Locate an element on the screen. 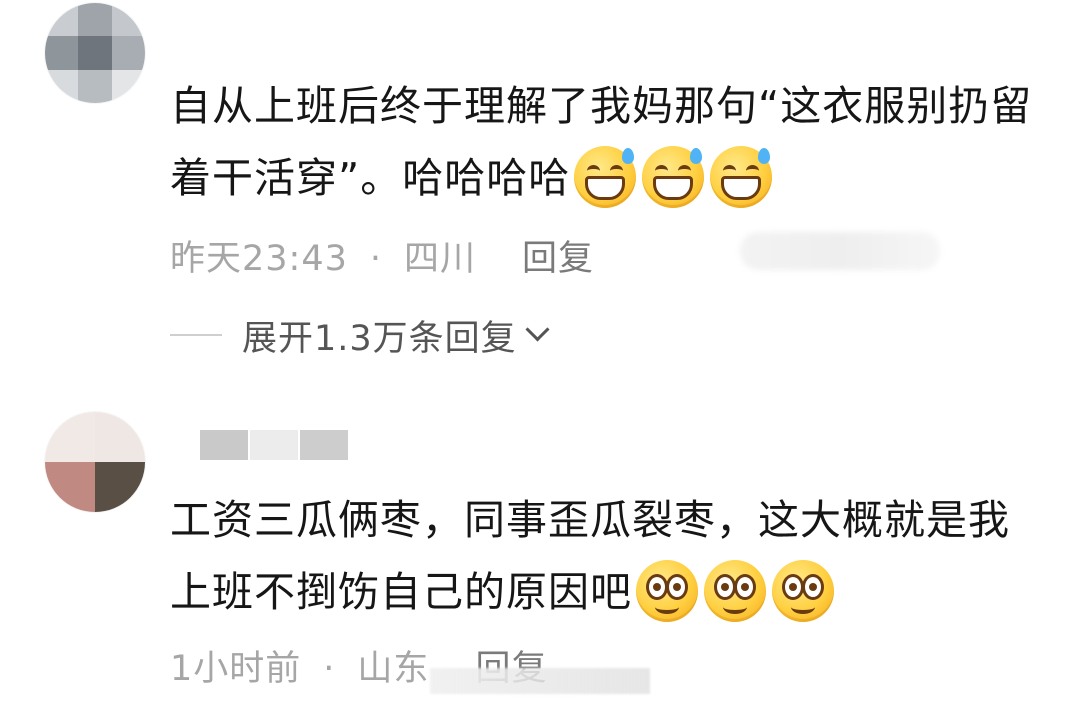 This screenshot has height=706, width=1080. reply-button: 回复 is located at coordinates (558, 255).